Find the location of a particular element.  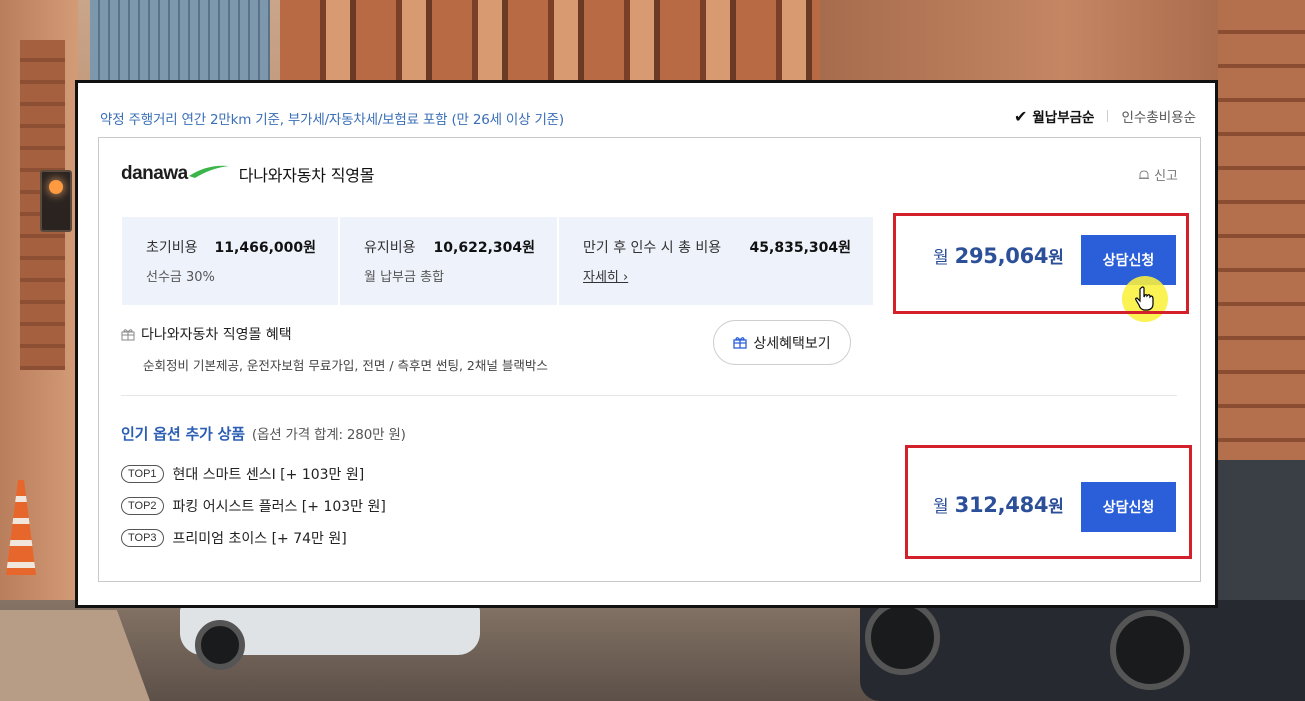

price-highlight-box is located at coordinates (1041, 263).